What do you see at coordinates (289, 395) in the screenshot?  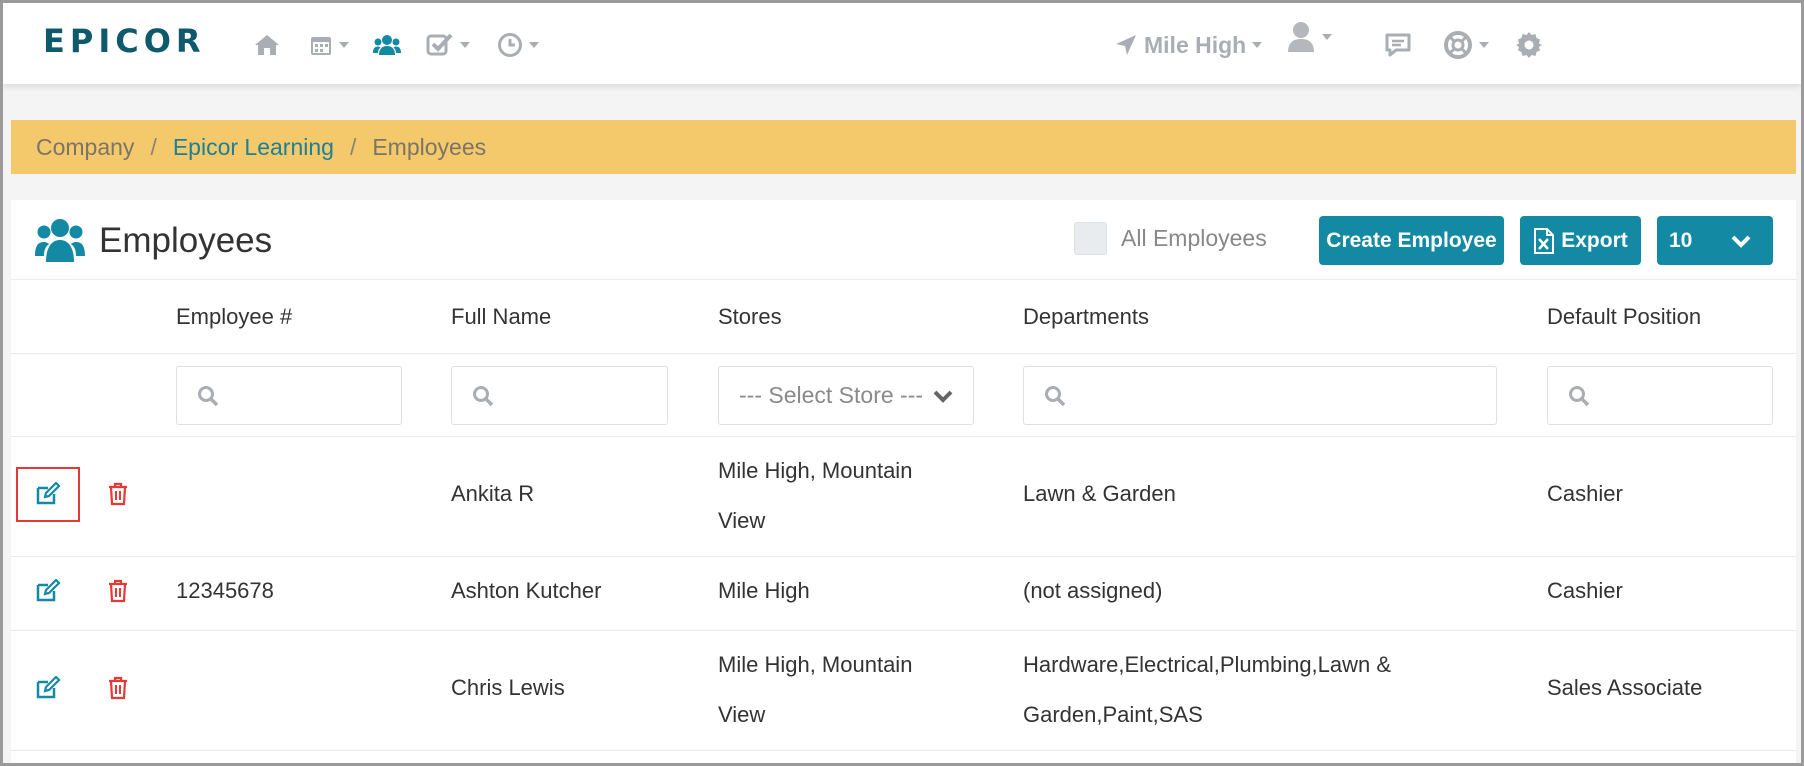 I see `employee-no-filter` at bounding box center [289, 395].